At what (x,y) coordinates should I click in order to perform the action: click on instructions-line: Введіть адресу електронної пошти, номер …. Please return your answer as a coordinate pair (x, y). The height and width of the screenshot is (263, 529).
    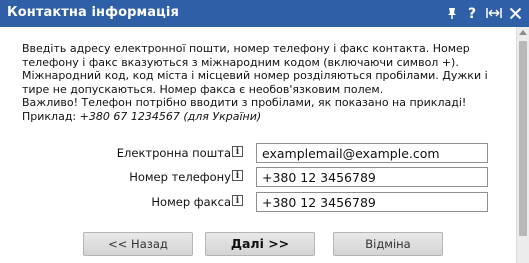
    Looking at the image, I should click on (246, 48).